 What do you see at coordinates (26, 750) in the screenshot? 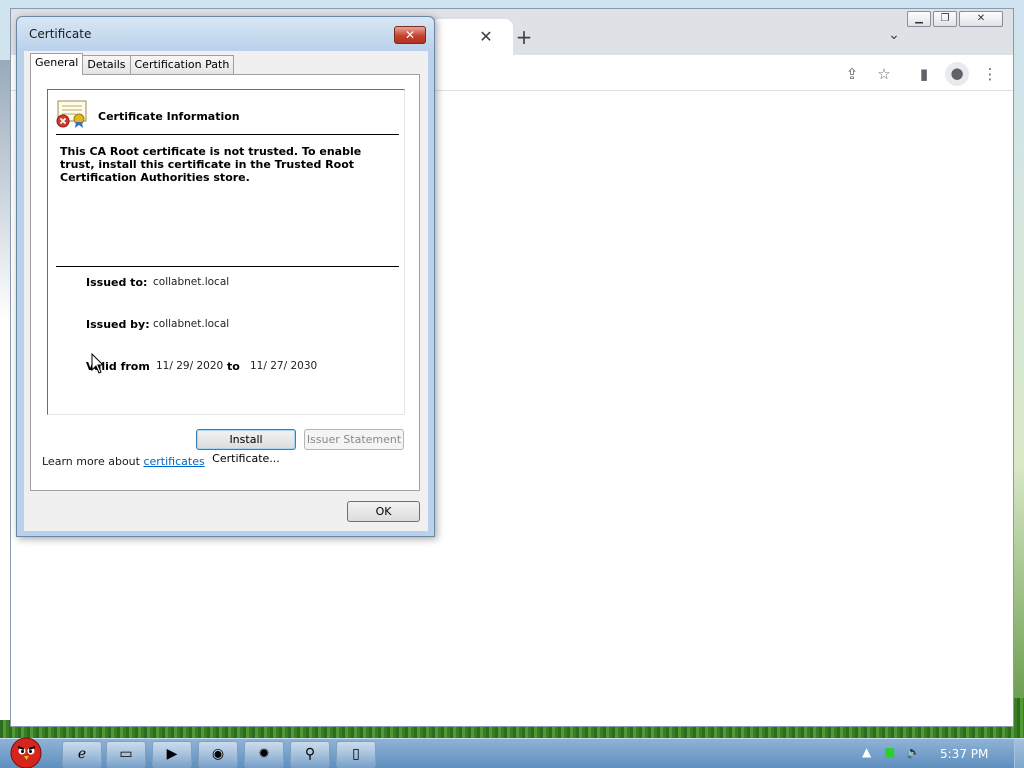
I see `start-button-icon` at bounding box center [26, 750].